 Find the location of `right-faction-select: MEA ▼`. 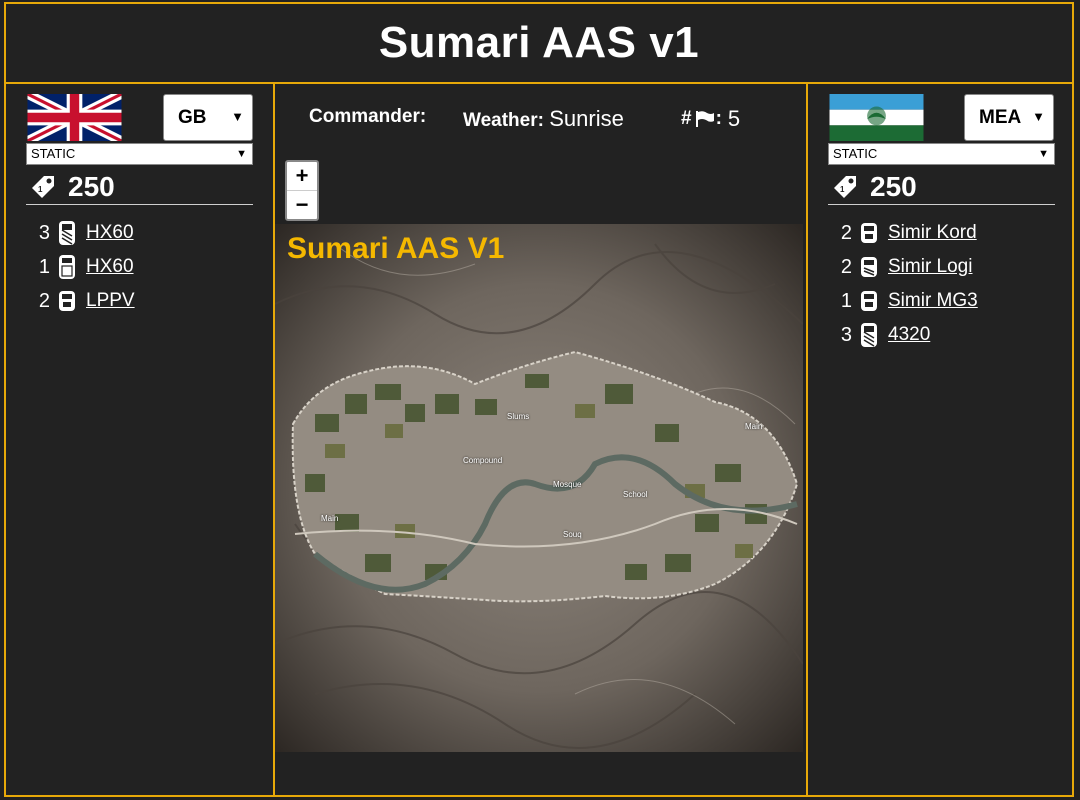

right-faction-select: MEA ▼ is located at coordinates (1009, 117).